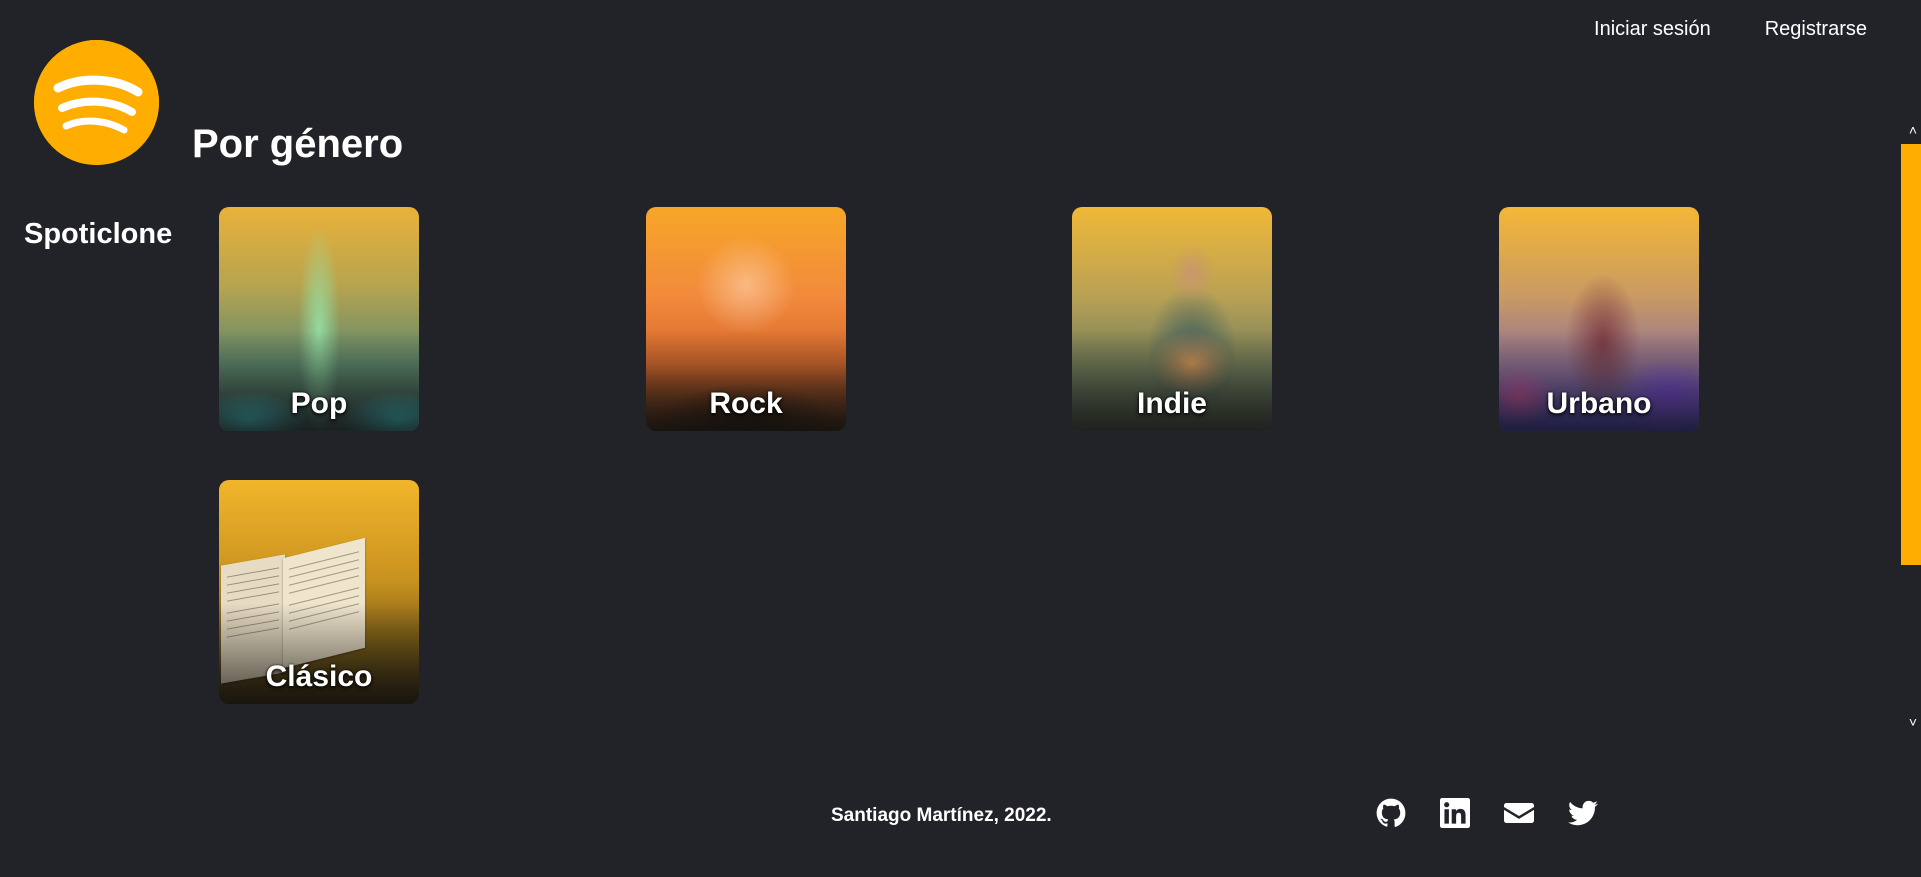 The height and width of the screenshot is (877, 1921). Describe the element at coordinates (746, 319) in the screenshot. I see `genre-card-rock: Rock` at that location.